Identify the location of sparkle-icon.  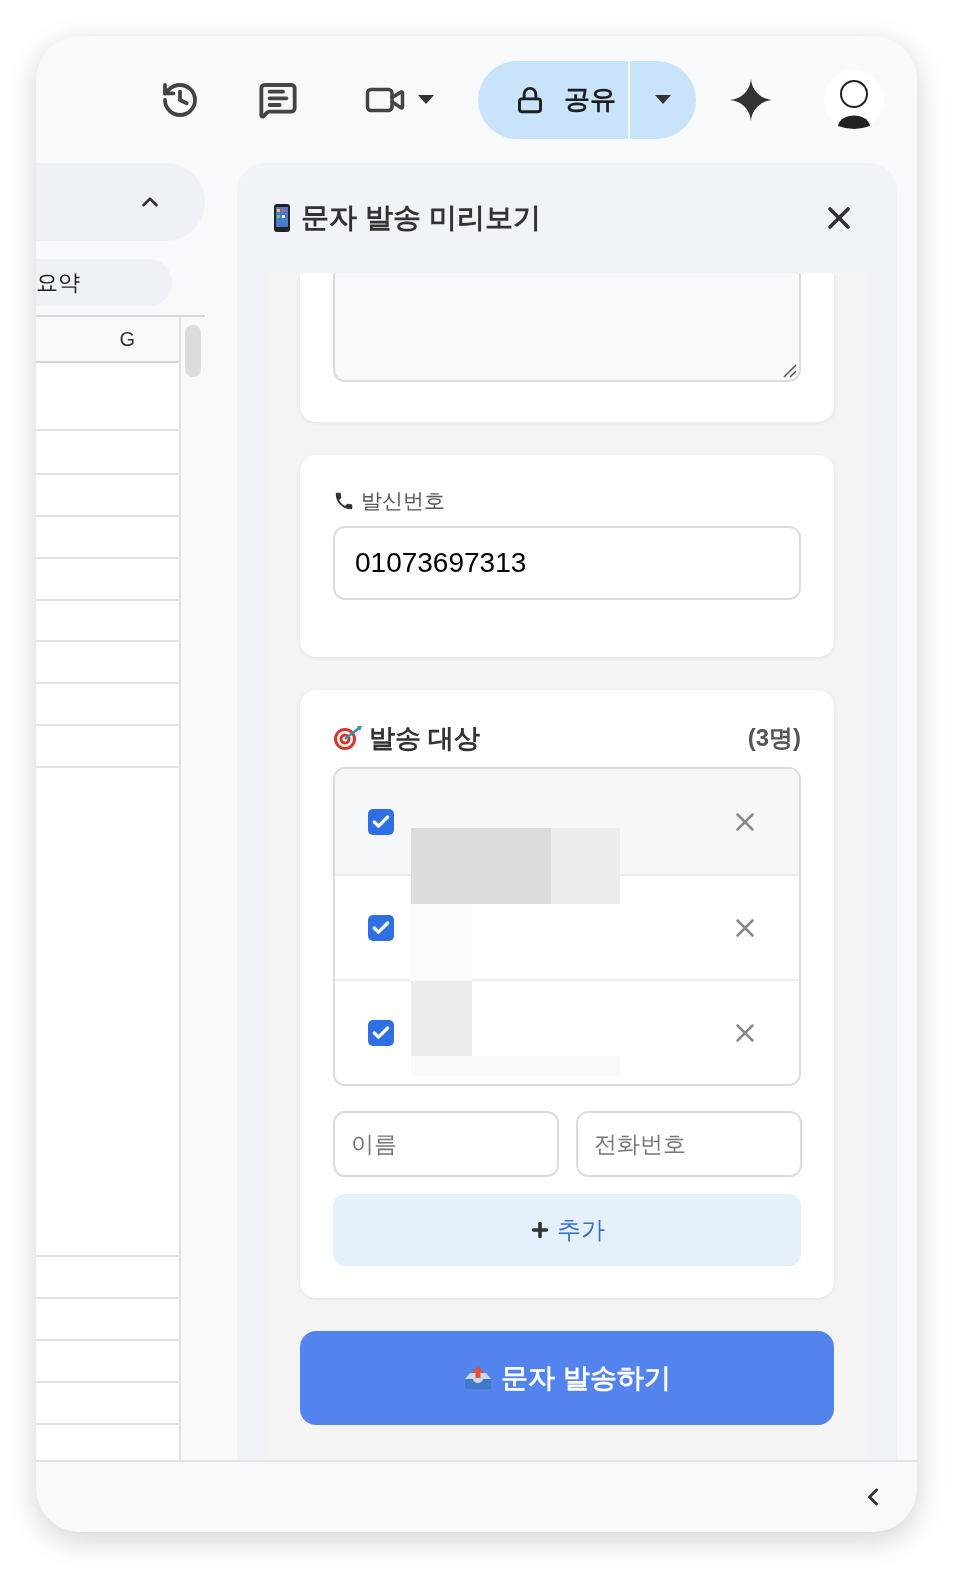
(751, 99).